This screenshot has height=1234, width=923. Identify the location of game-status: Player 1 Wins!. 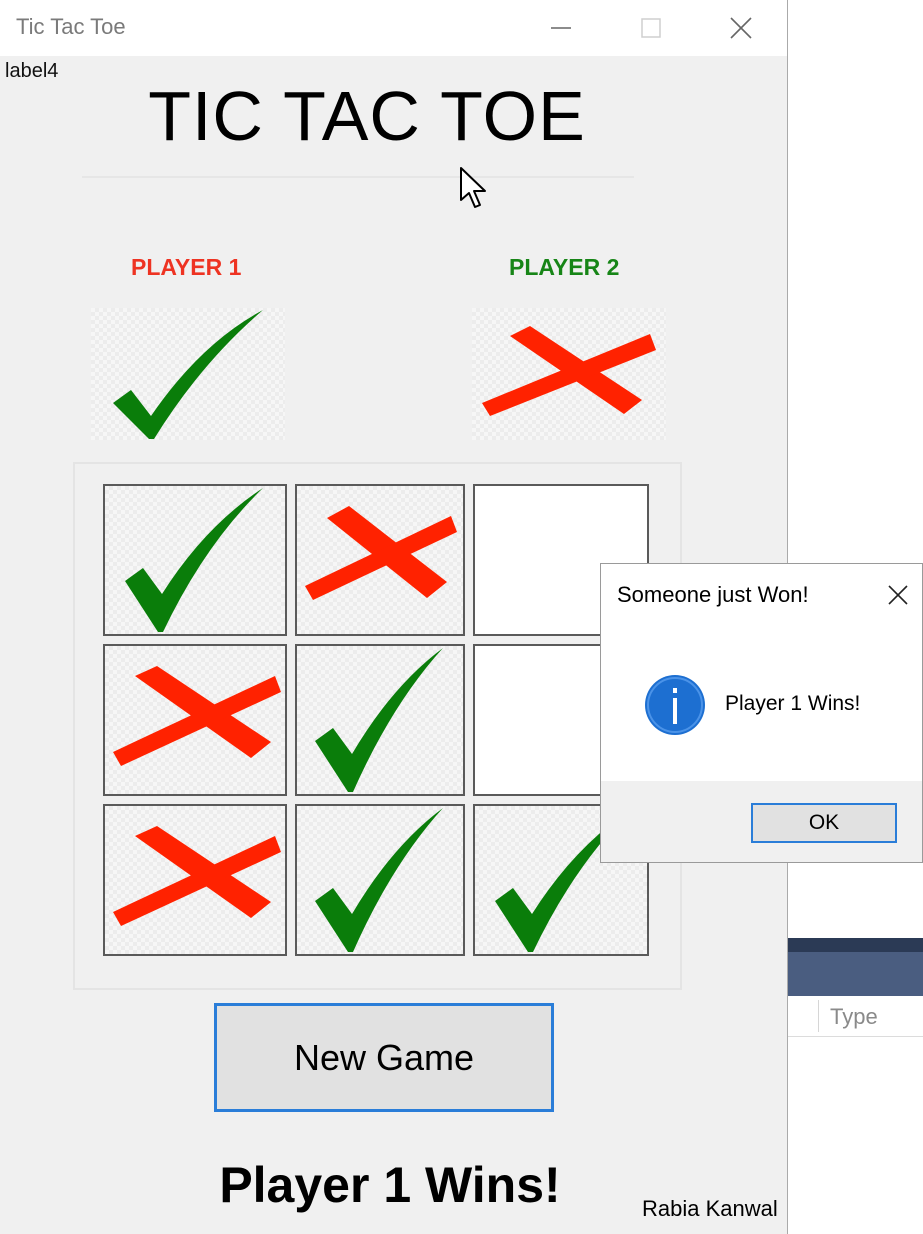
(390, 1185).